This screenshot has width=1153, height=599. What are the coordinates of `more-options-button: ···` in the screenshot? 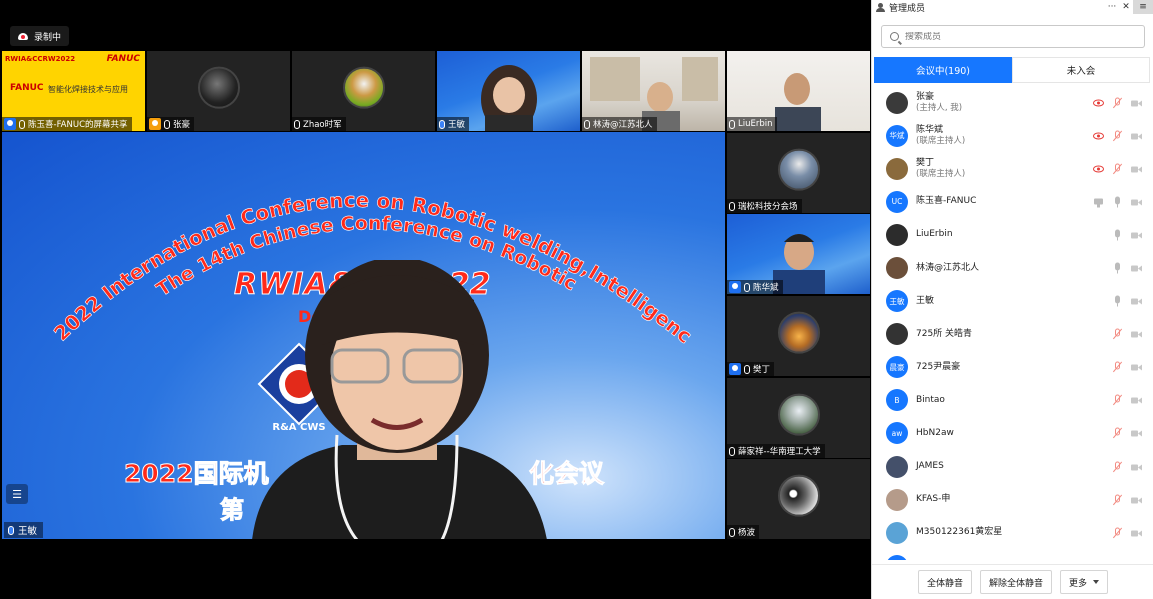 It's located at (1112, 7).